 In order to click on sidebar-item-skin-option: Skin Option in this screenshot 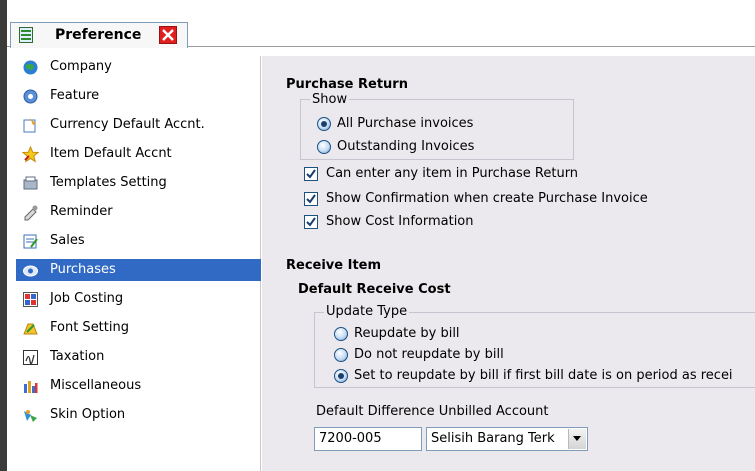, I will do `click(137, 415)`.